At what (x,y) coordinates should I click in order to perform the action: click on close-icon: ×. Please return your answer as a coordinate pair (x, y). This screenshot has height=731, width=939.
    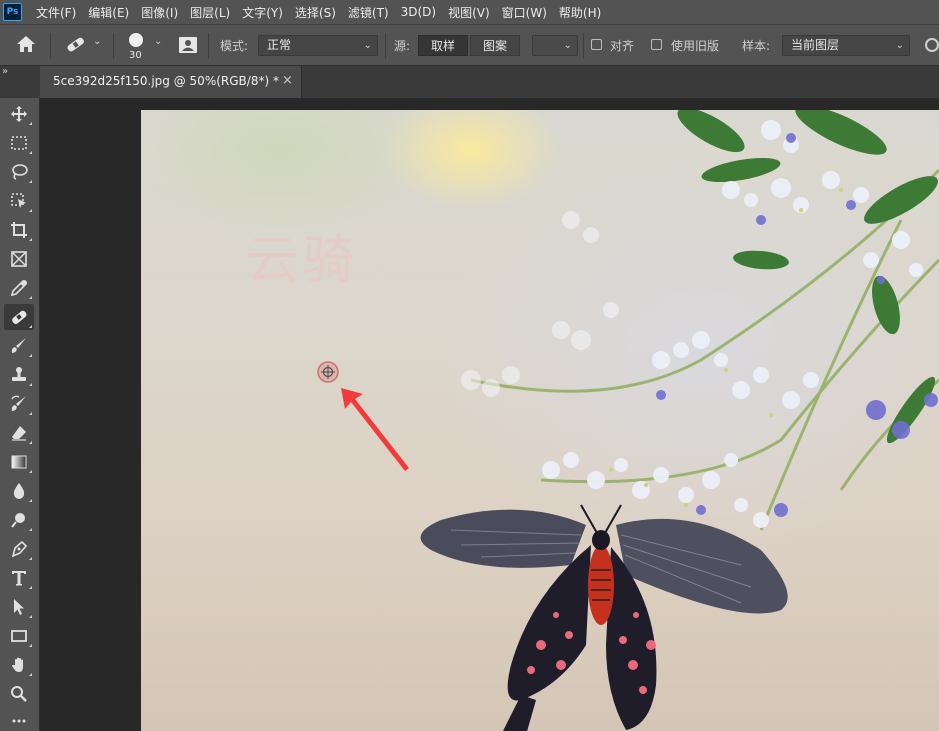
    Looking at the image, I should click on (287, 80).